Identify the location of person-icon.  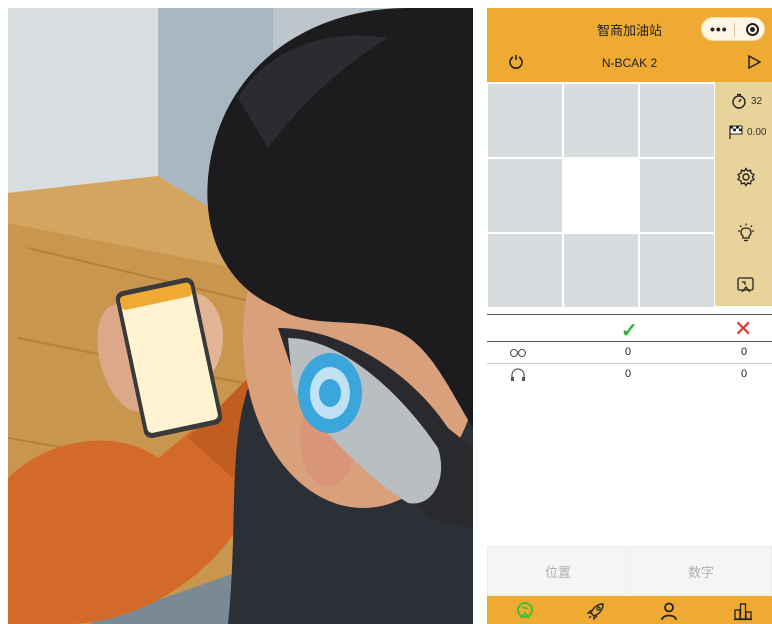
(669, 611).